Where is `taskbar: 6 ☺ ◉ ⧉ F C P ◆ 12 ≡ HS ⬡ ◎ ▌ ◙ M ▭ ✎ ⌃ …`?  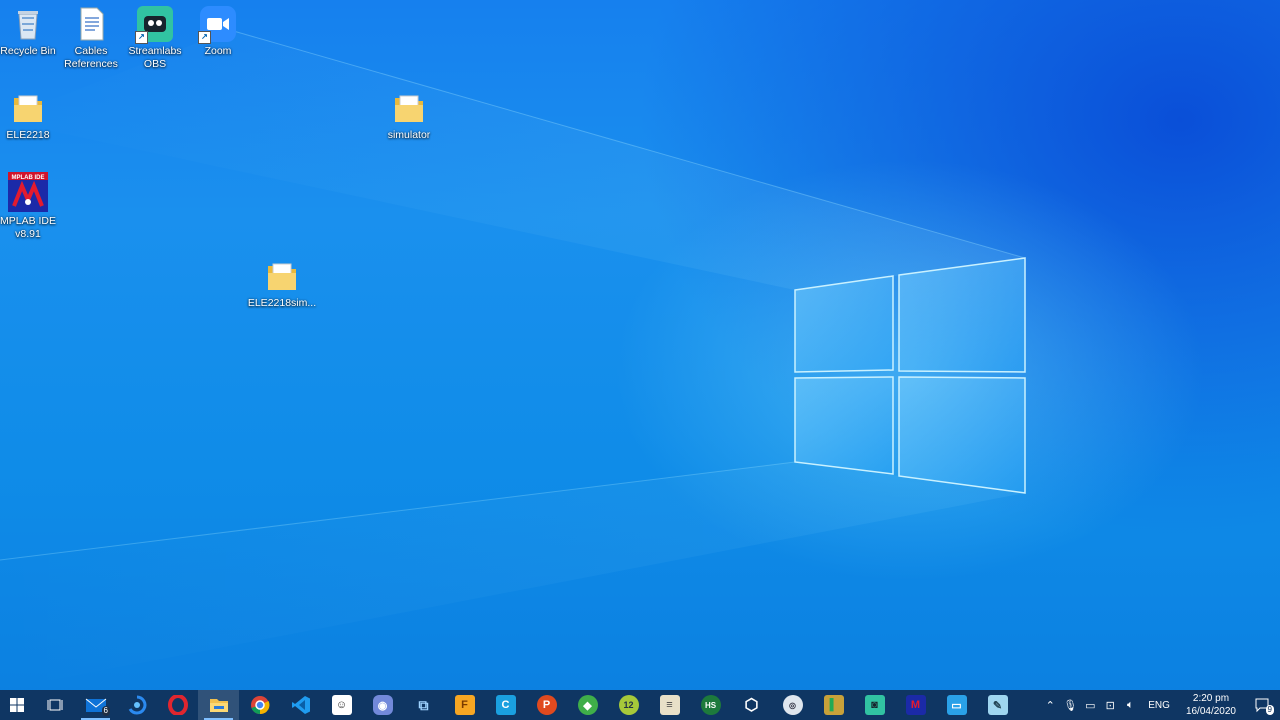 taskbar: 6 ☺ ◉ ⧉ F C P ◆ 12 ≡ HS ⬡ ◎ ▌ ◙ M ▭ ✎ ⌃ … is located at coordinates (640, 705).